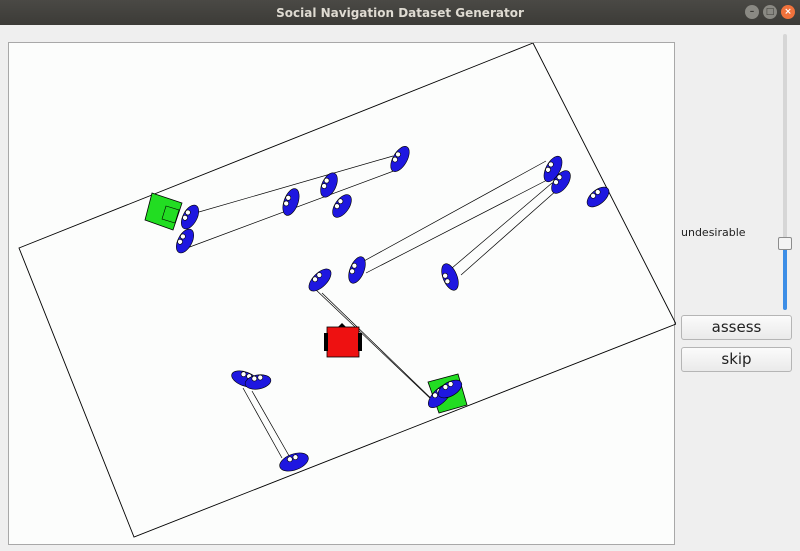 Image resolution: width=800 pixels, height=551 pixels. What do you see at coordinates (713, 232) in the screenshot?
I see `slider-label: undesirable` at bounding box center [713, 232].